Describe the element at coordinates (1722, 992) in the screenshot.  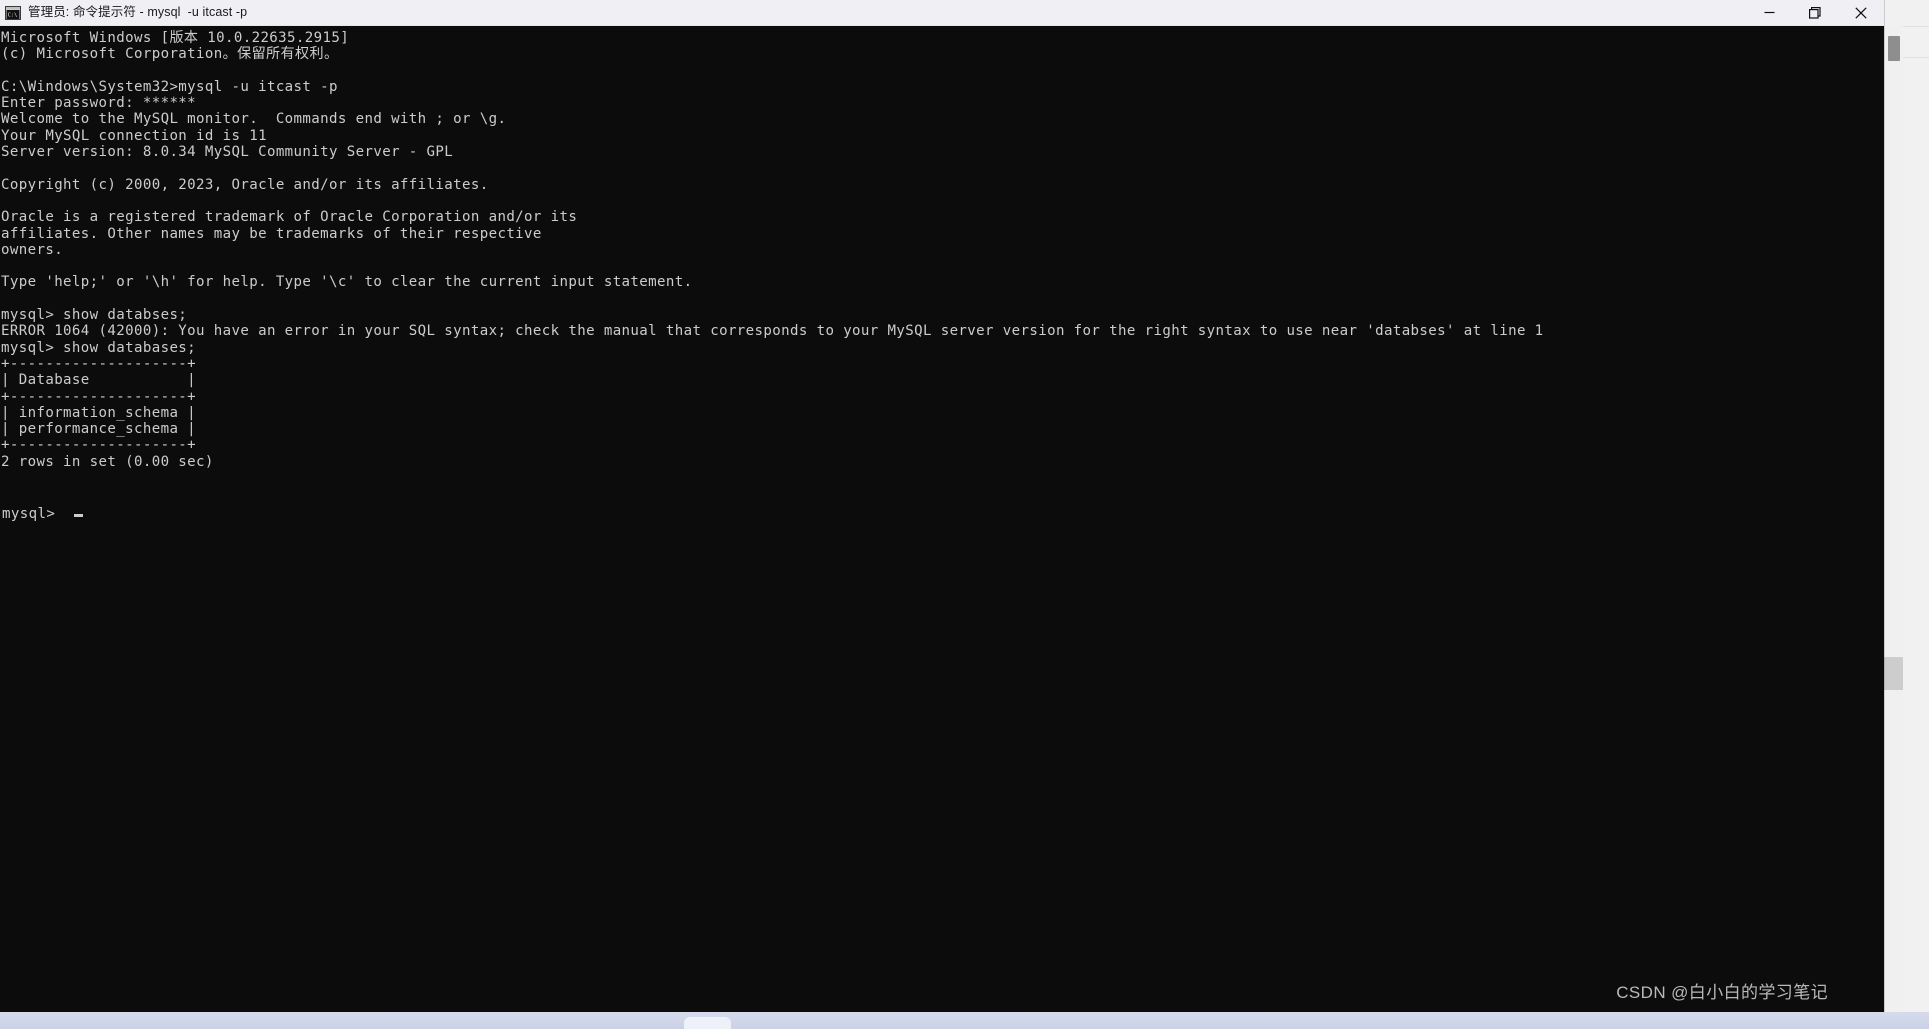
I see `csdn-watermark: CSDN @白小白的学习笔记` at that location.